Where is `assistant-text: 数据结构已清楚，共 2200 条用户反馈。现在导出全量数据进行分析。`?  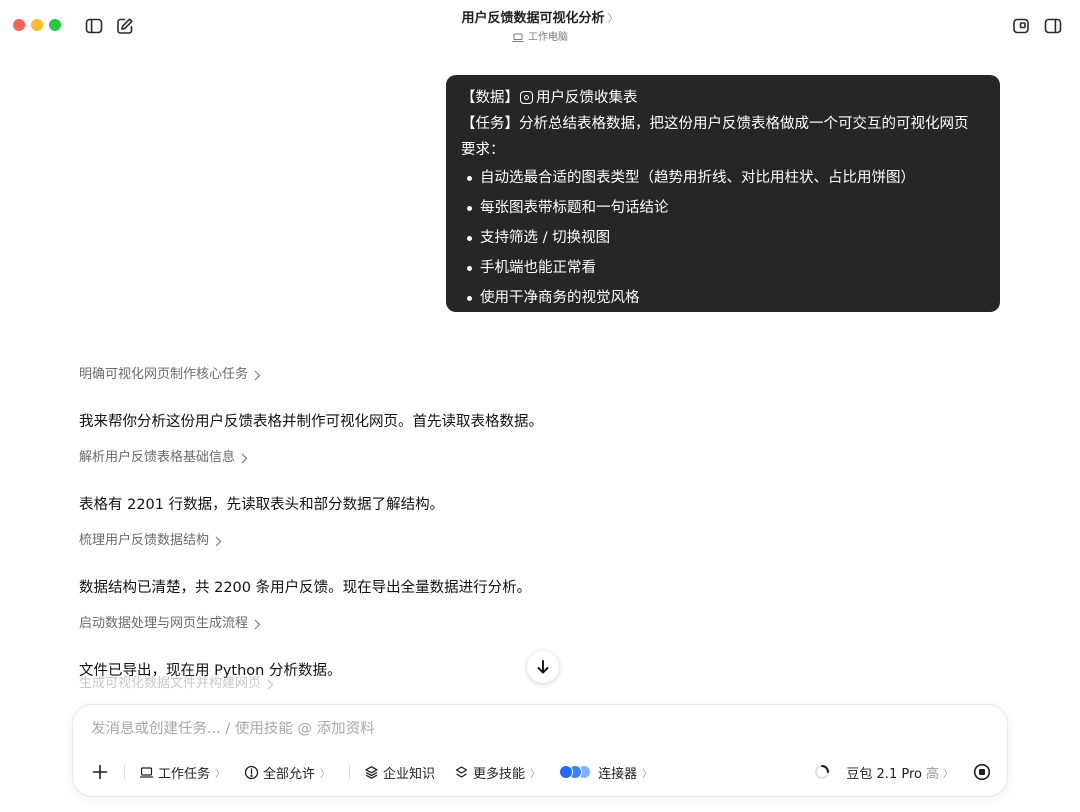 assistant-text: 数据结构已清楚，共 2200 条用户反馈。现在导出全量数据进行分析。 is located at coordinates (305, 588).